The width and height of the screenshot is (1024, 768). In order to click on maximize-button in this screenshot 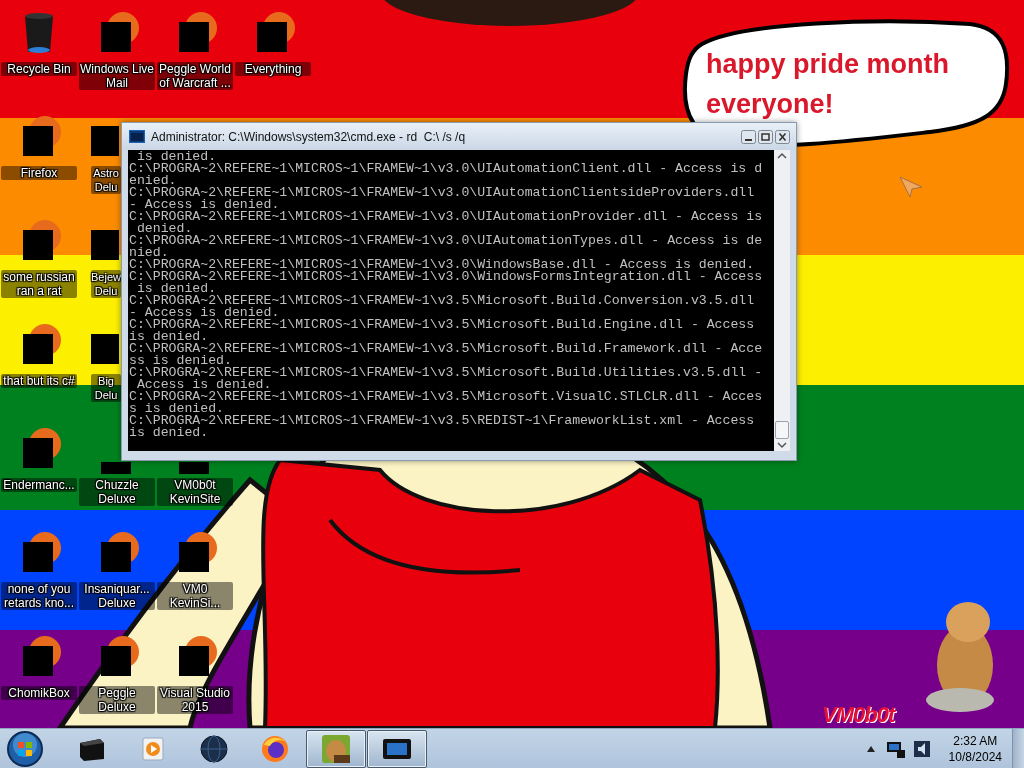, I will do `click(765, 136)`.